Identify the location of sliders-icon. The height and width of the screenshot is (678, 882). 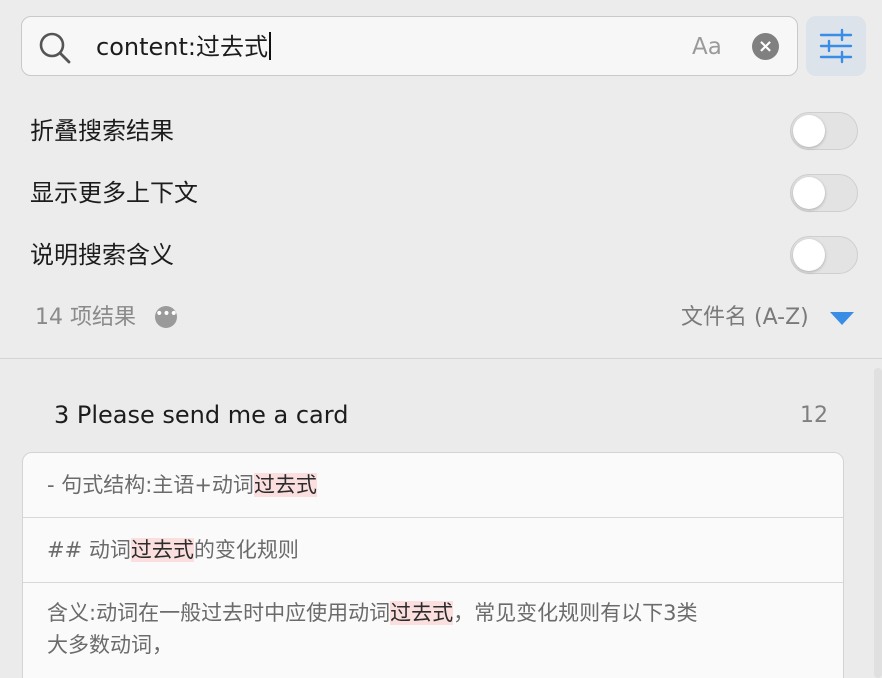
(836, 46).